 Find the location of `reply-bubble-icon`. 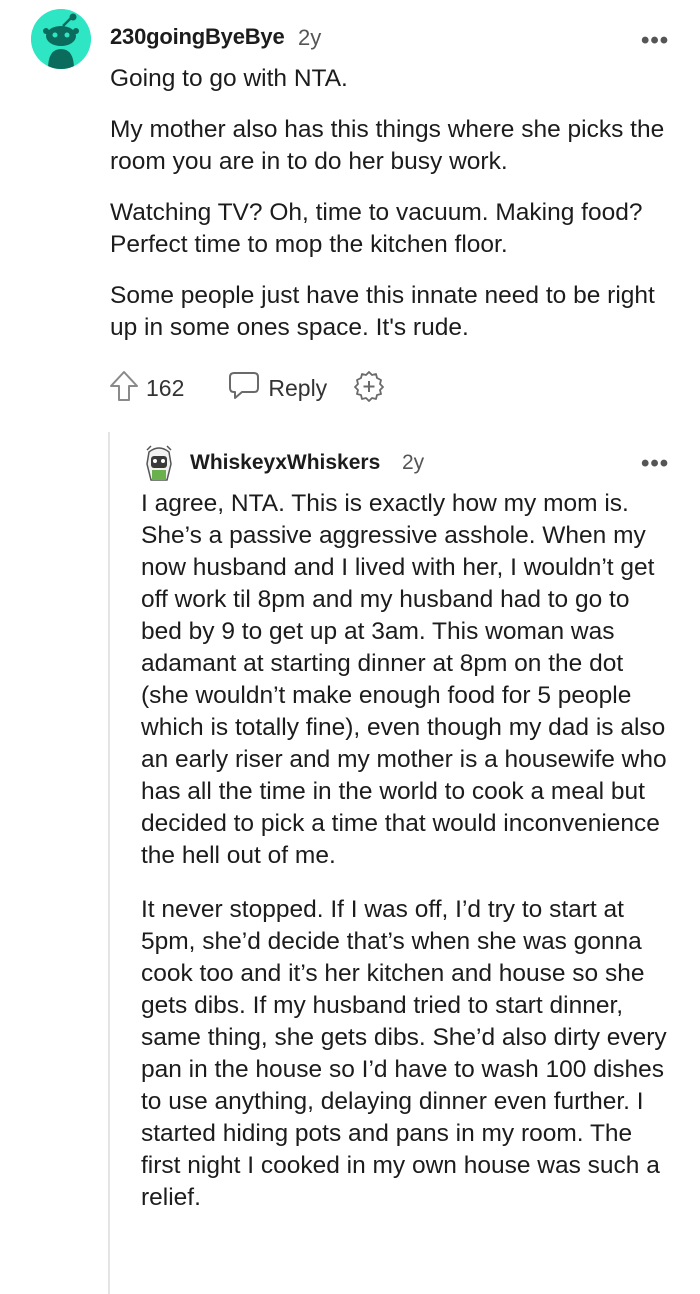

reply-bubble-icon is located at coordinates (244, 388).